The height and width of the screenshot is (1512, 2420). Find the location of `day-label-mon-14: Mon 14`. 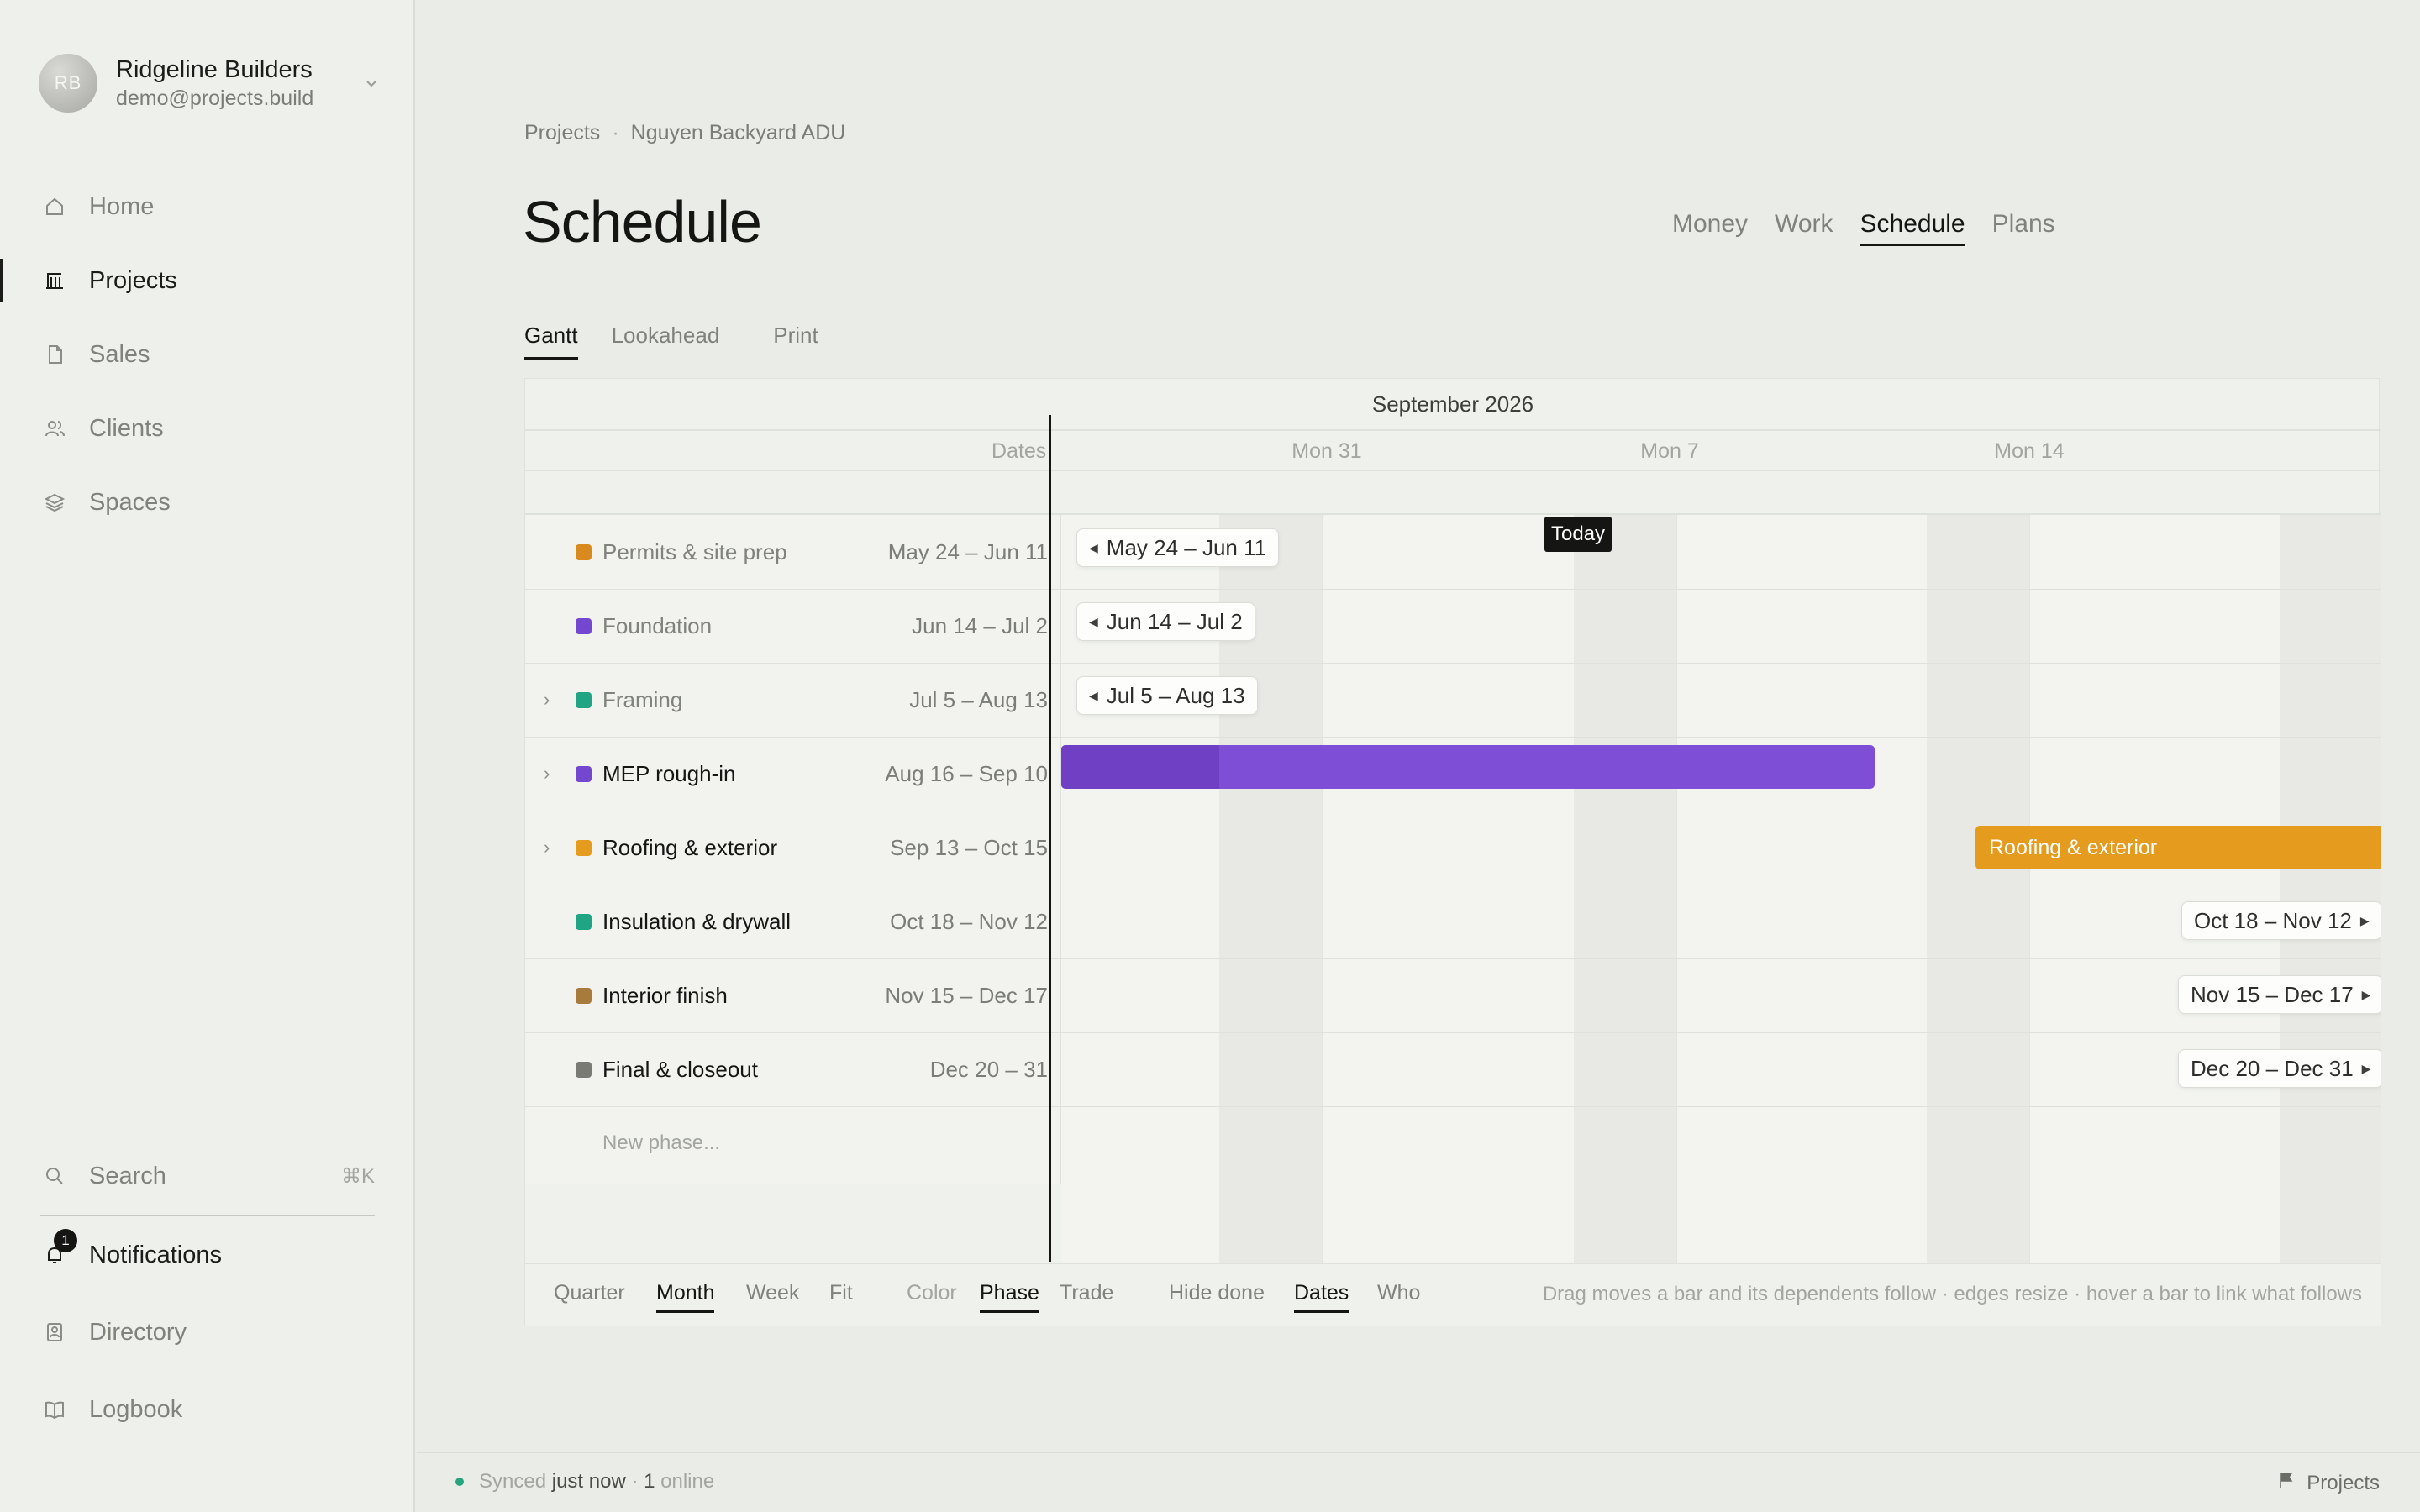

day-label-mon-14: Mon 14 is located at coordinates (2030, 451).